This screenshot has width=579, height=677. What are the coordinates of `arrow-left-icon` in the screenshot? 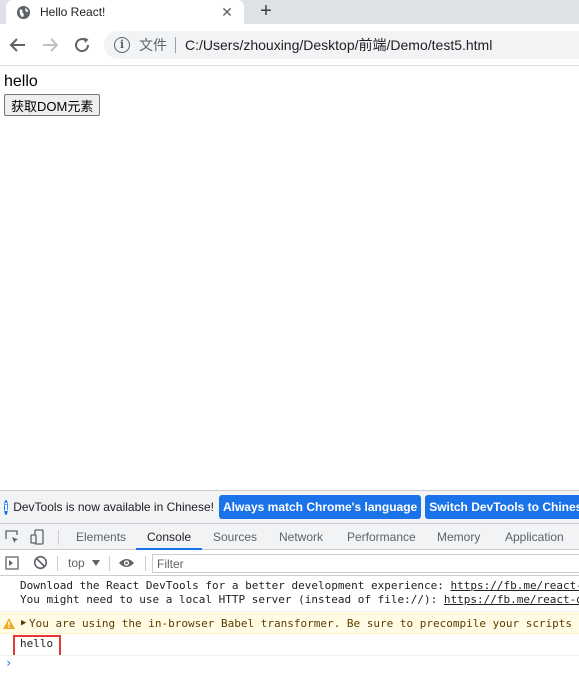 It's located at (17, 45).